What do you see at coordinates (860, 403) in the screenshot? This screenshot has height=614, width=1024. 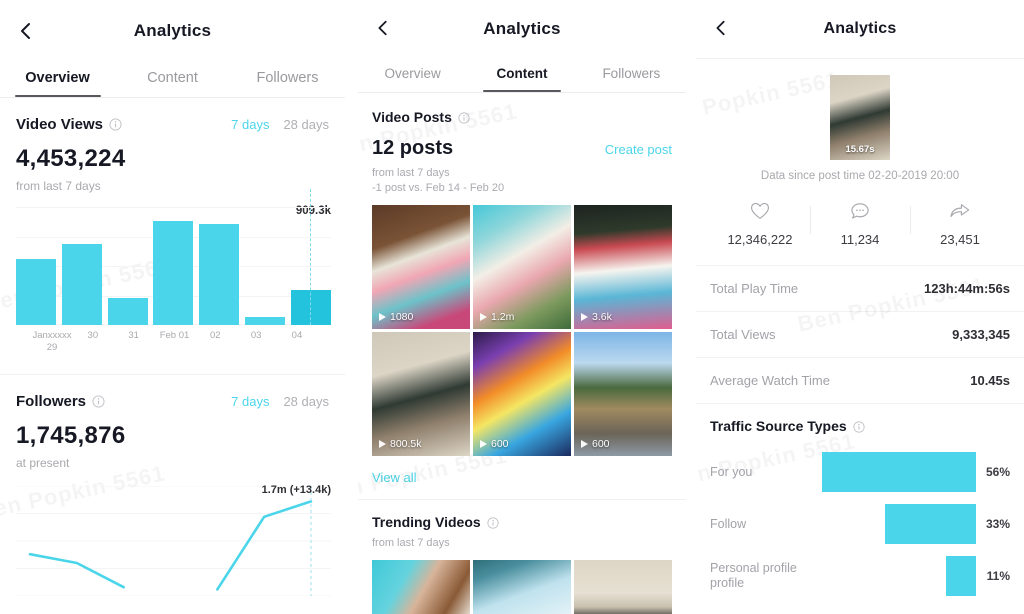 I see `section-divider` at bounding box center [860, 403].